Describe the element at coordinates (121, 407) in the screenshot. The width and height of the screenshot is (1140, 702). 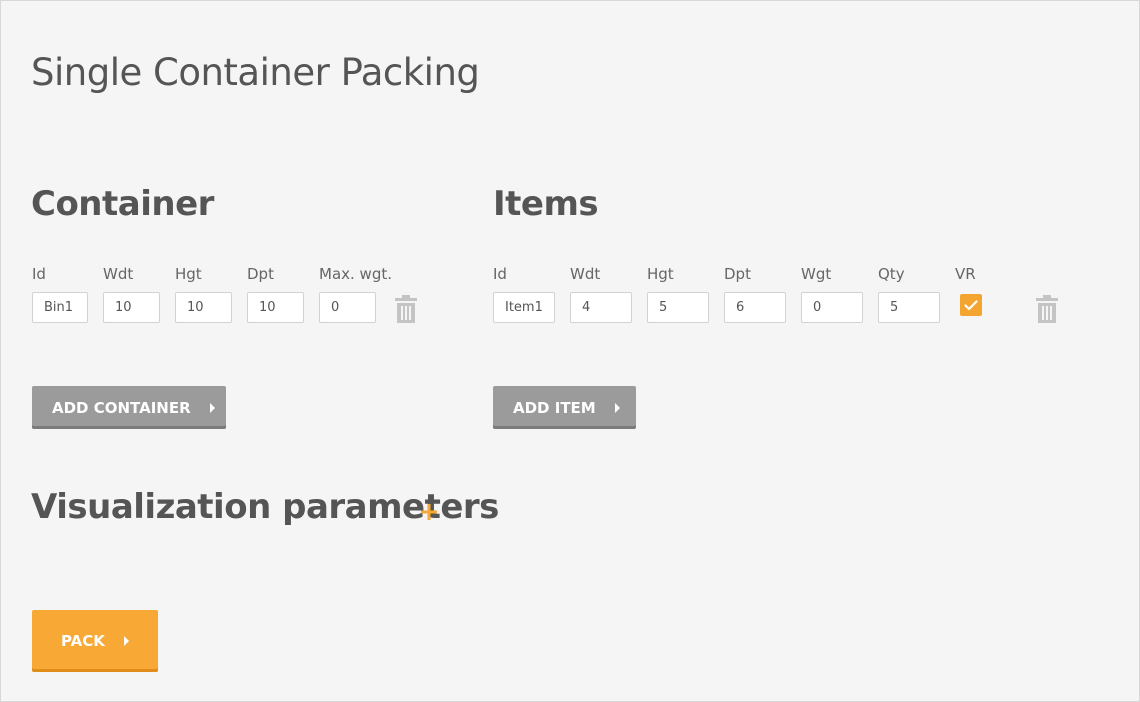
I see `add-container-label: ADD CONTAINER` at that location.